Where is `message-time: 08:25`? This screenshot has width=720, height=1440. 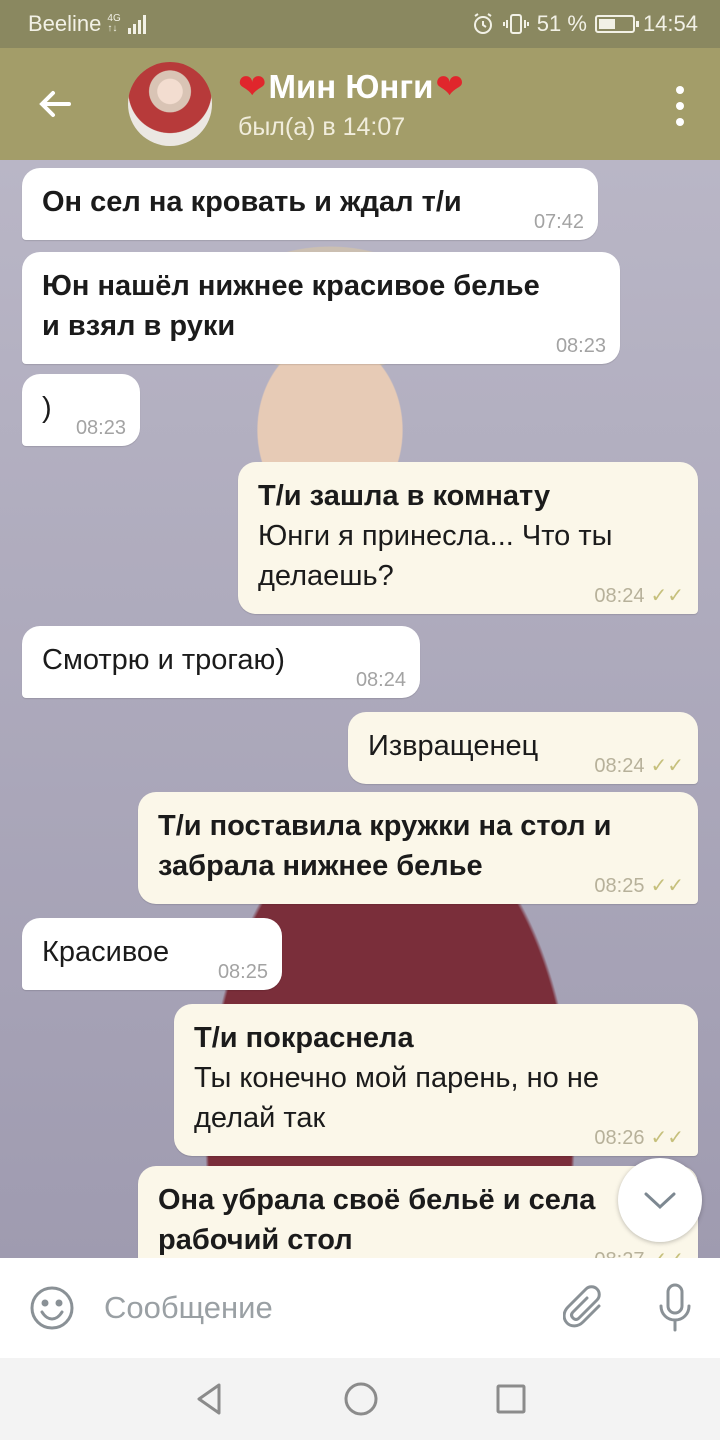
message-time: 08:25 is located at coordinates (242, 972).